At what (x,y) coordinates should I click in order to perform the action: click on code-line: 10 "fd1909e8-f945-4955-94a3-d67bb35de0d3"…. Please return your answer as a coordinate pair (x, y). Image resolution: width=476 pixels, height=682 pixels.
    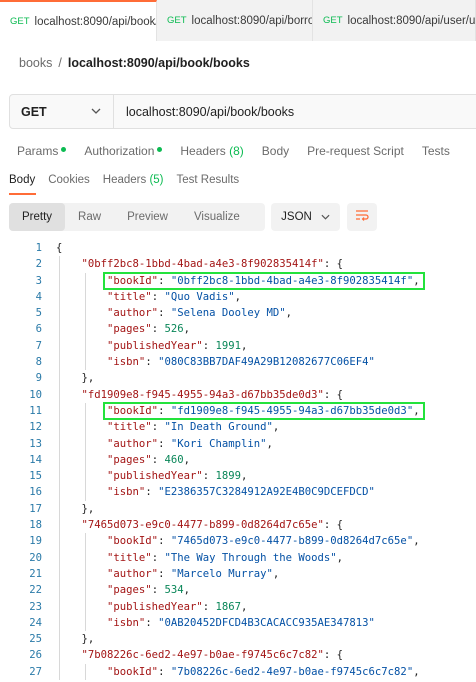
    Looking at the image, I should click on (238, 394).